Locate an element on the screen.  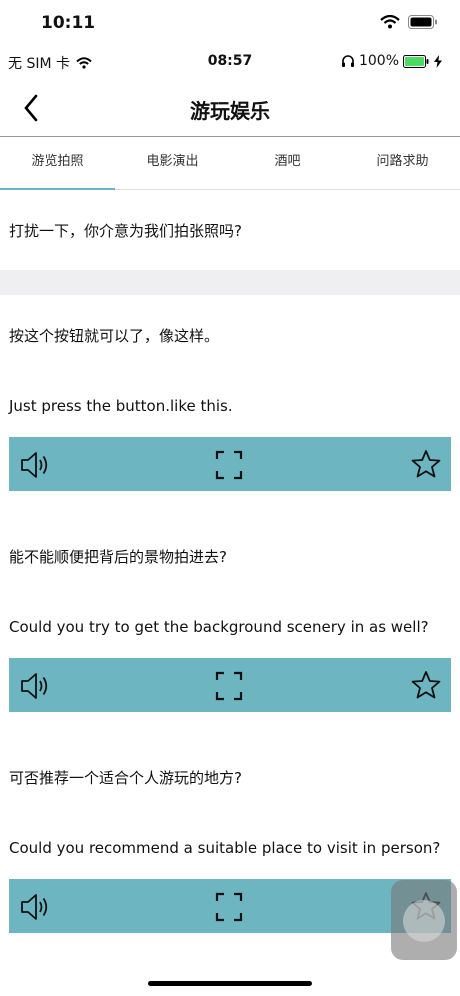
phrase-english: Just press the button.like this. is located at coordinates (121, 406).